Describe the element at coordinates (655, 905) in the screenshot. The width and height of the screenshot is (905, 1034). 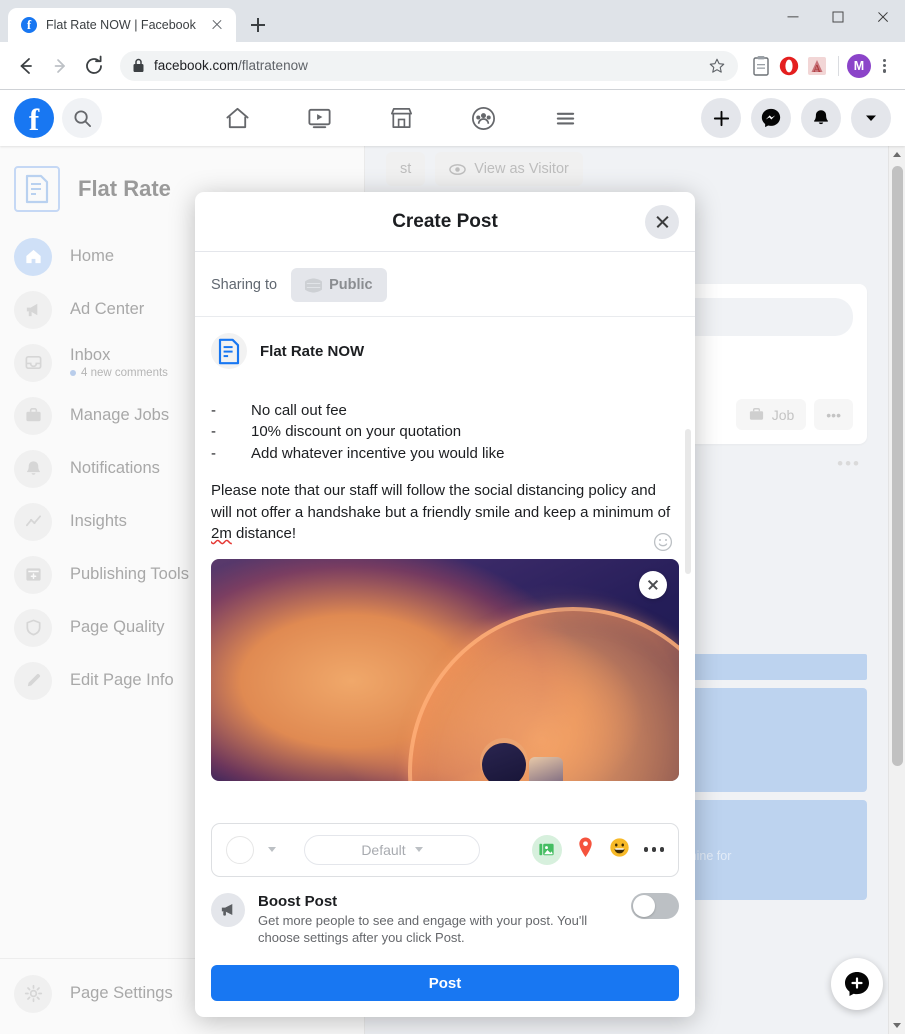
I see `boost-toggle` at that location.